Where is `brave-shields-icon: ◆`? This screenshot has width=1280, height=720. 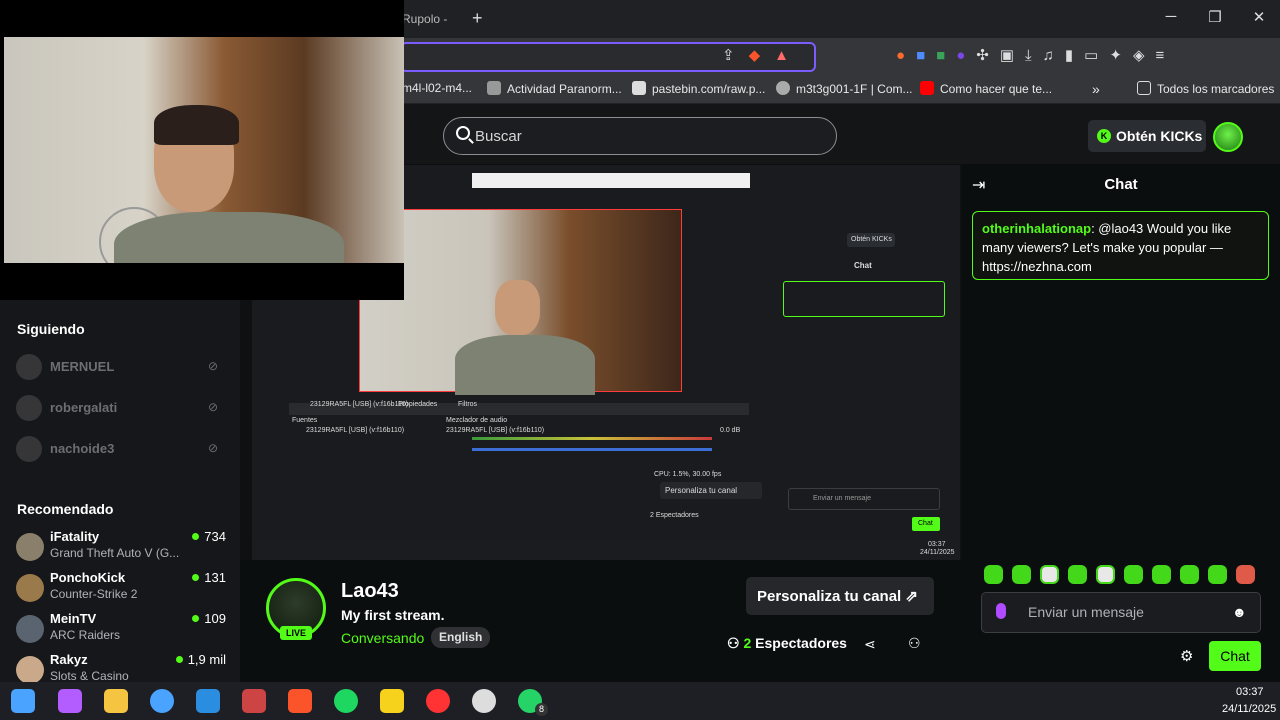 brave-shields-icon: ◆ is located at coordinates (761, 55).